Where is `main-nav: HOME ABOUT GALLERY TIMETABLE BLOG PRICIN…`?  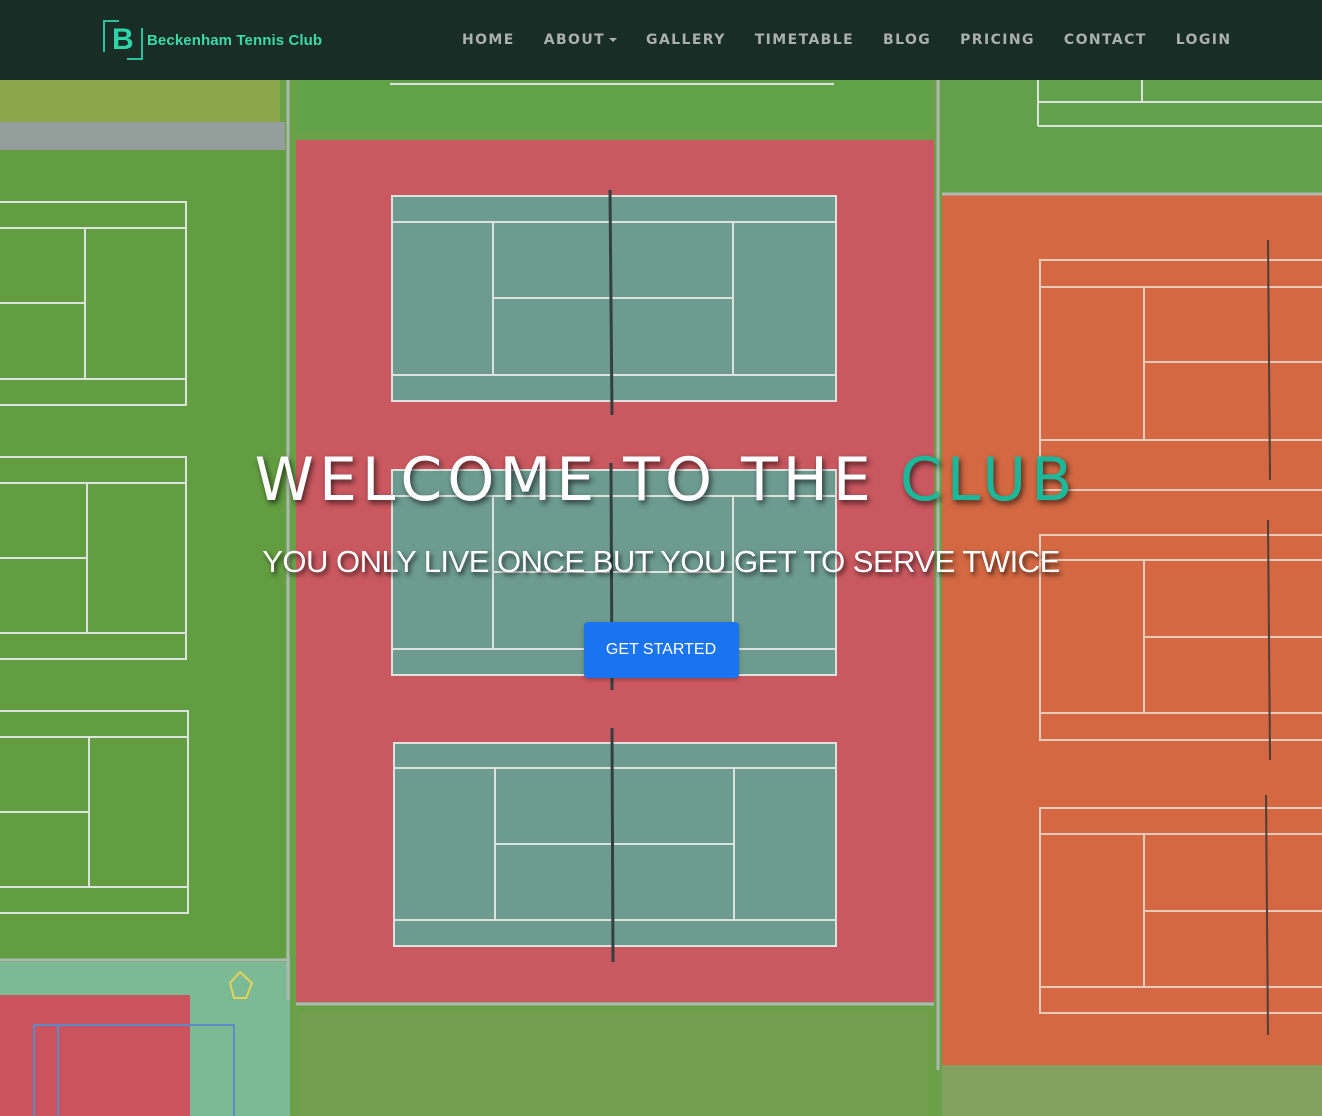 main-nav: HOME ABOUT GALLERY TIMETABLE BLOG PRICIN… is located at coordinates (846, 40).